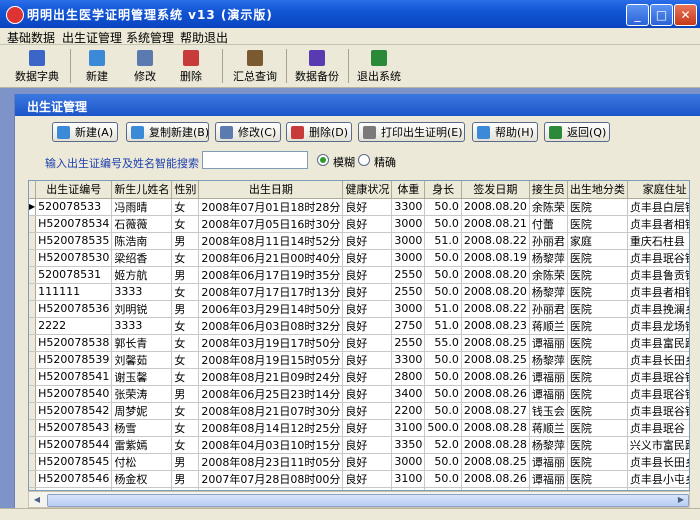  Describe the element at coordinates (411, 132) in the screenshot. I see `print-birth-cert-button: 打印出生证明(E)` at that location.